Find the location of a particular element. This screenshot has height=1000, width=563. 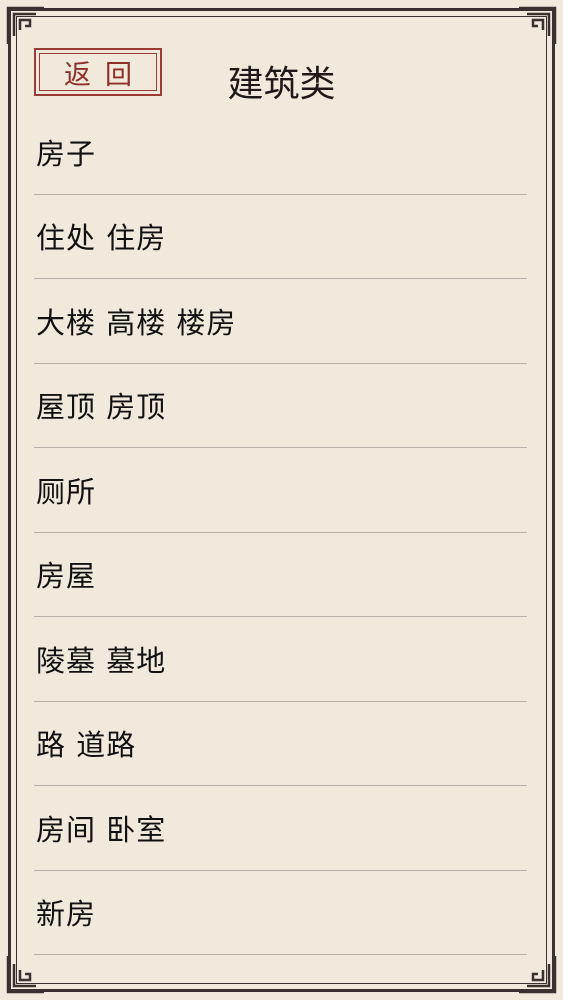

list-item: 房间 卧室 is located at coordinates (280, 828).